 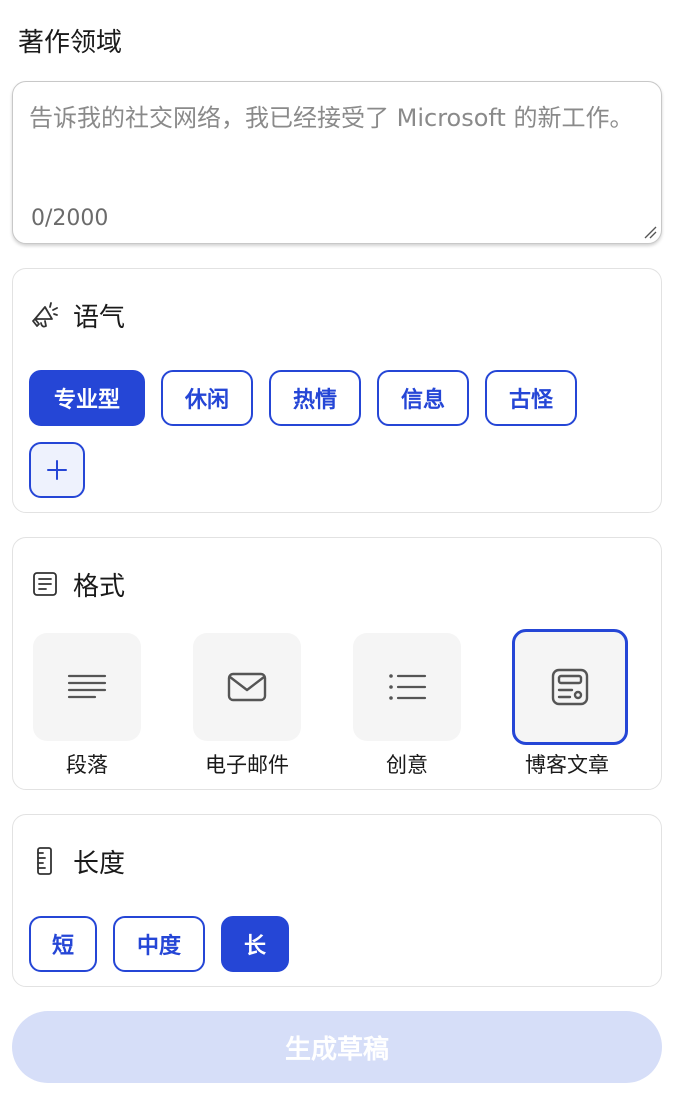 I want to click on length-title: 长度, so click(x=99, y=863).